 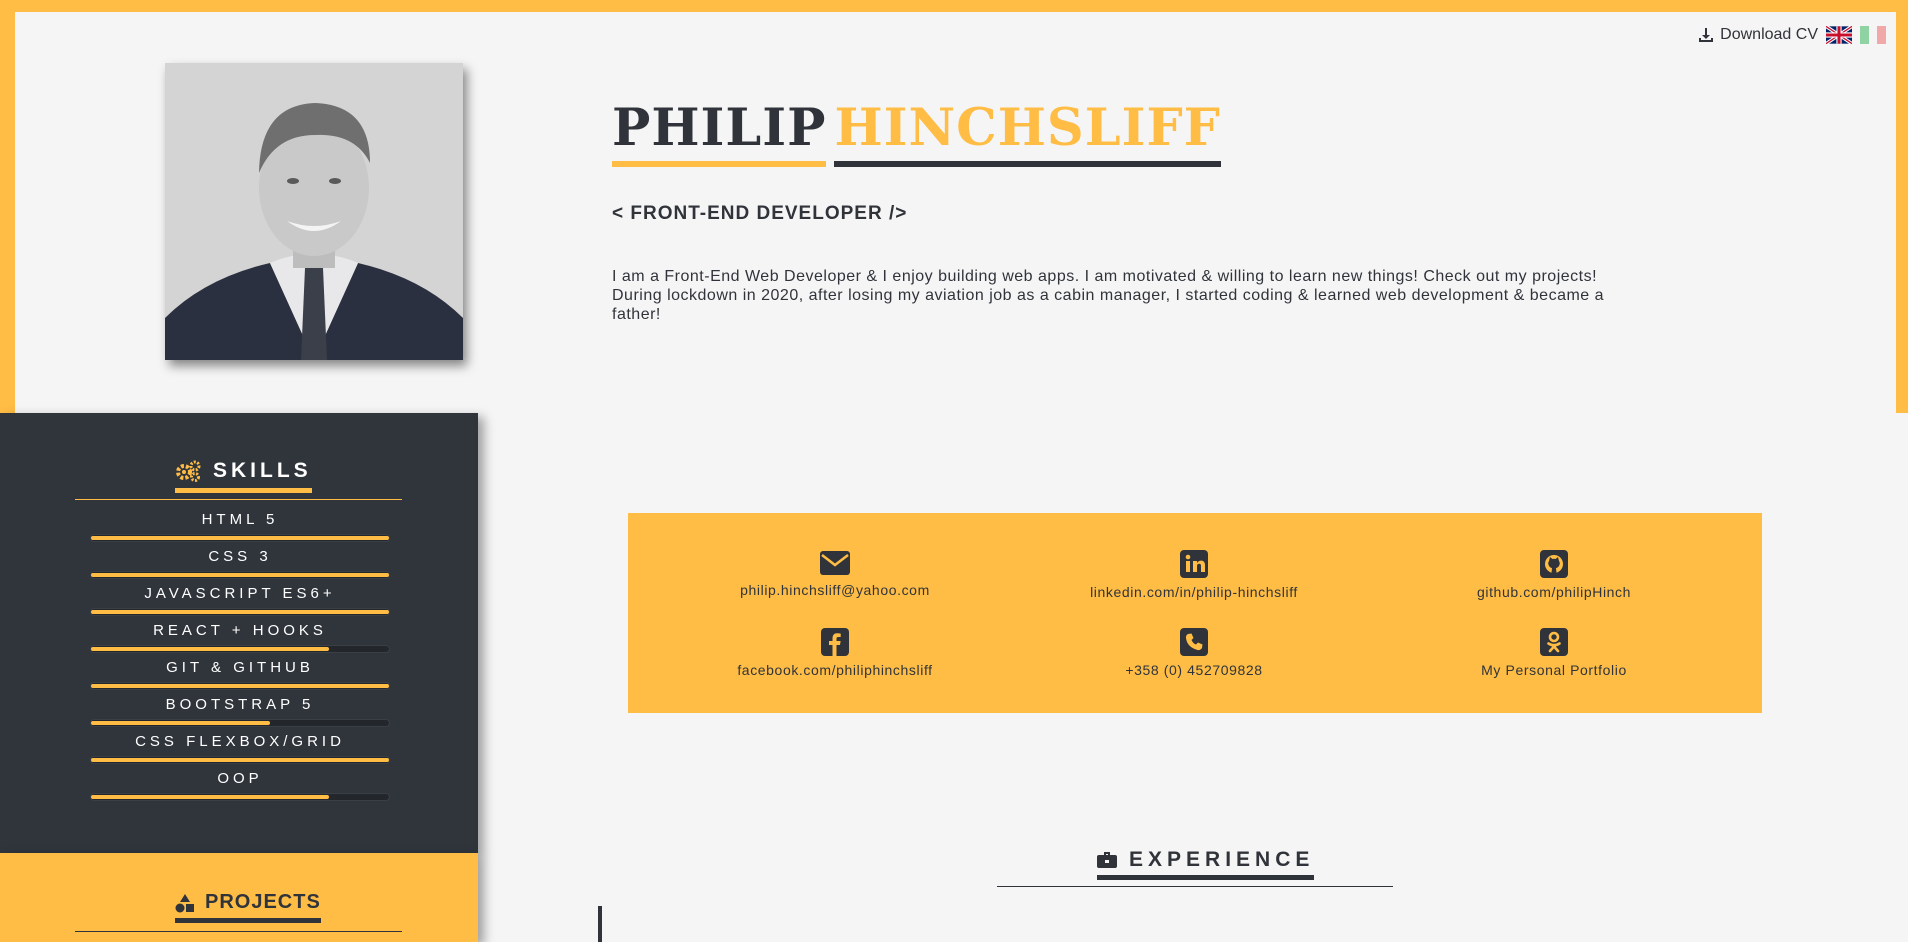 What do you see at coordinates (1554, 670) in the screenshot?
I see `contact-portfolio-text: My Personal Portfolio` at bounding box center [1554, 670].